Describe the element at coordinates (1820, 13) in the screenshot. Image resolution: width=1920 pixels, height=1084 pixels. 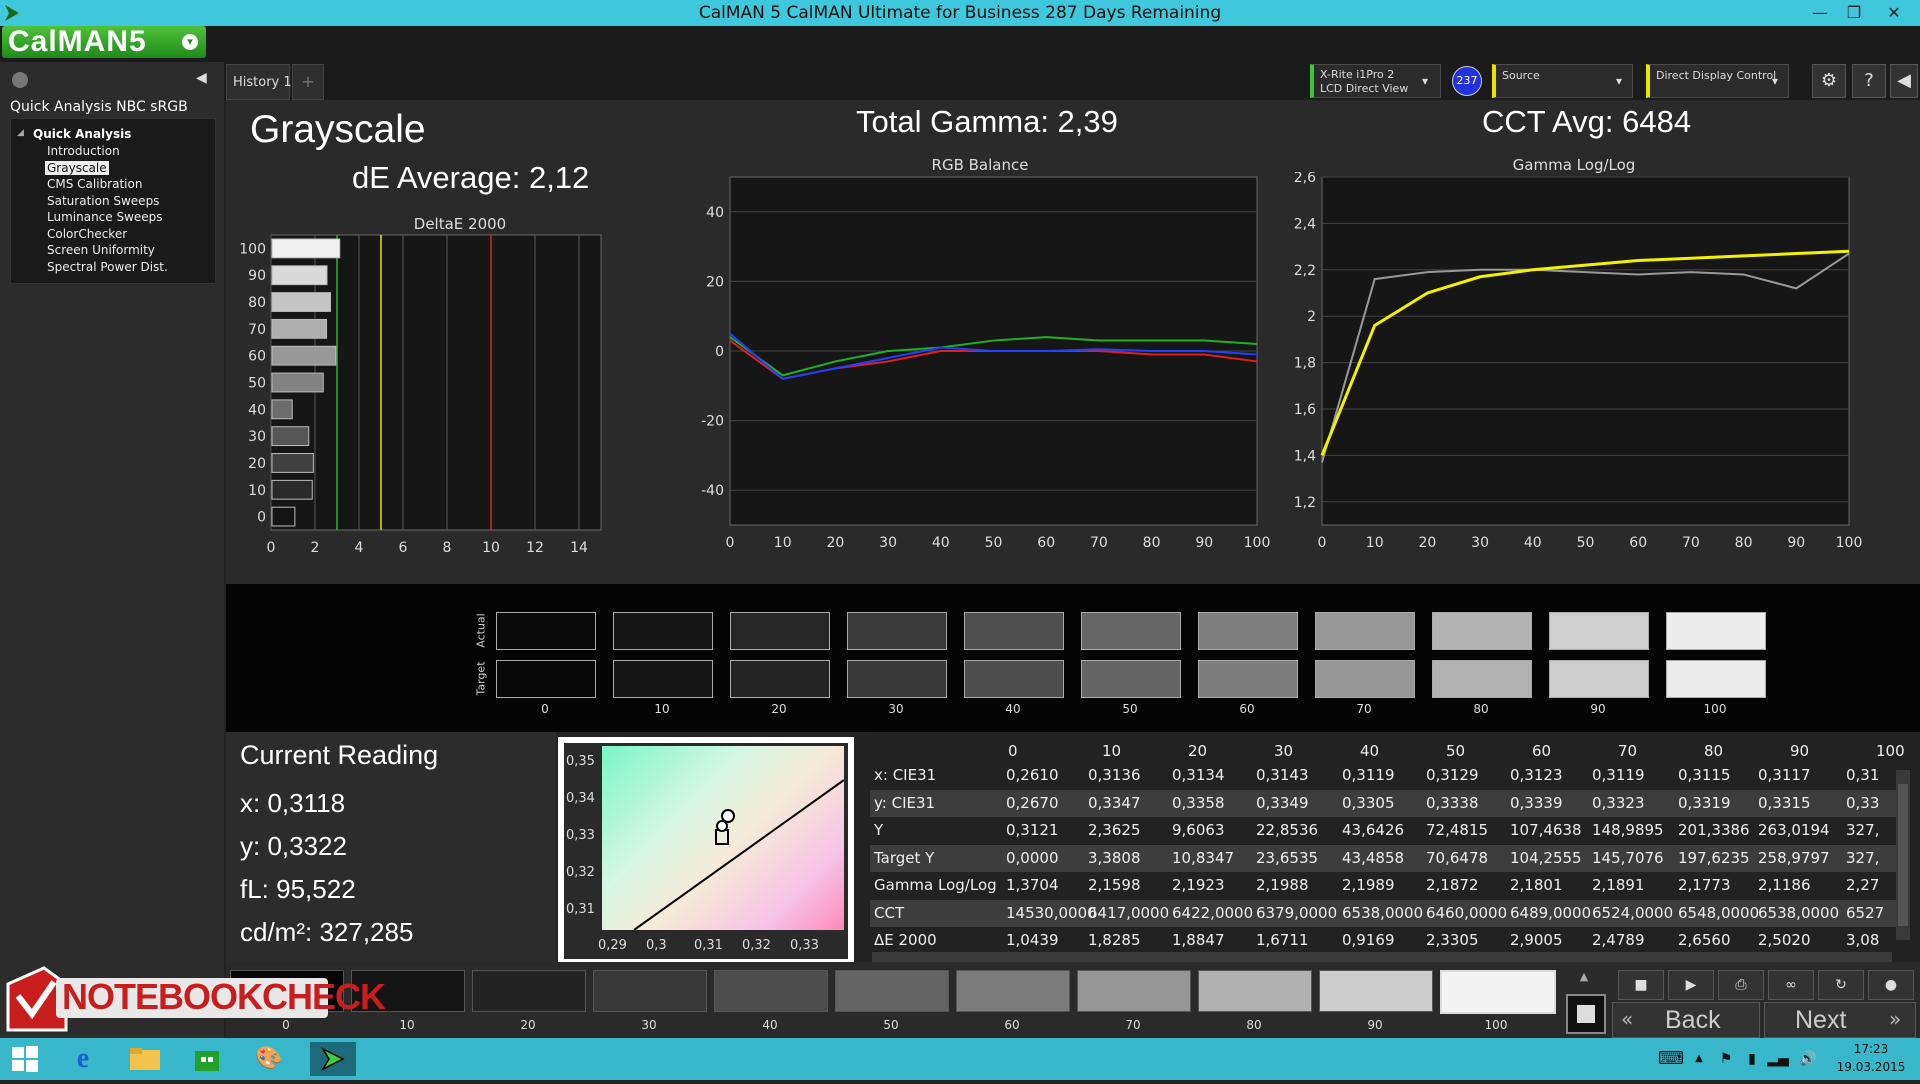
I see `minimize-icon: —` at that location.